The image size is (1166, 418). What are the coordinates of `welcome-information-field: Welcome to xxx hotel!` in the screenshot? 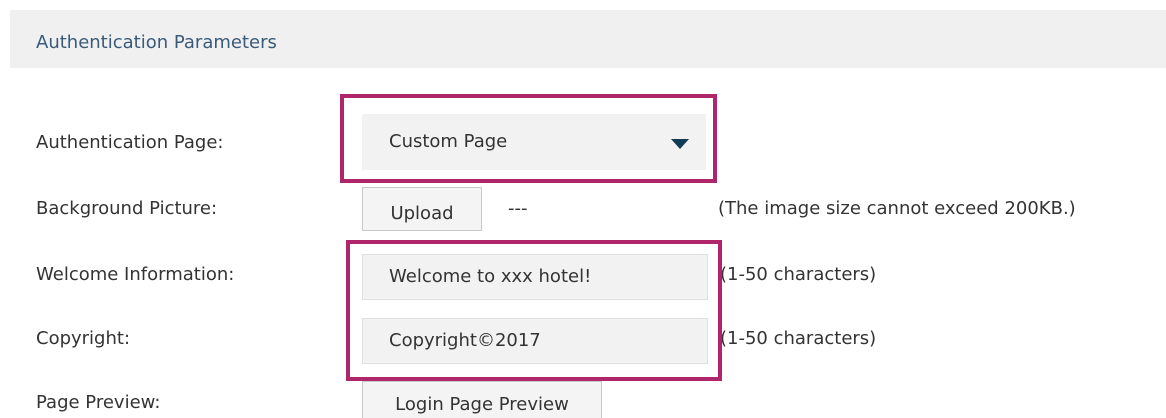 It's located at (535, 277).